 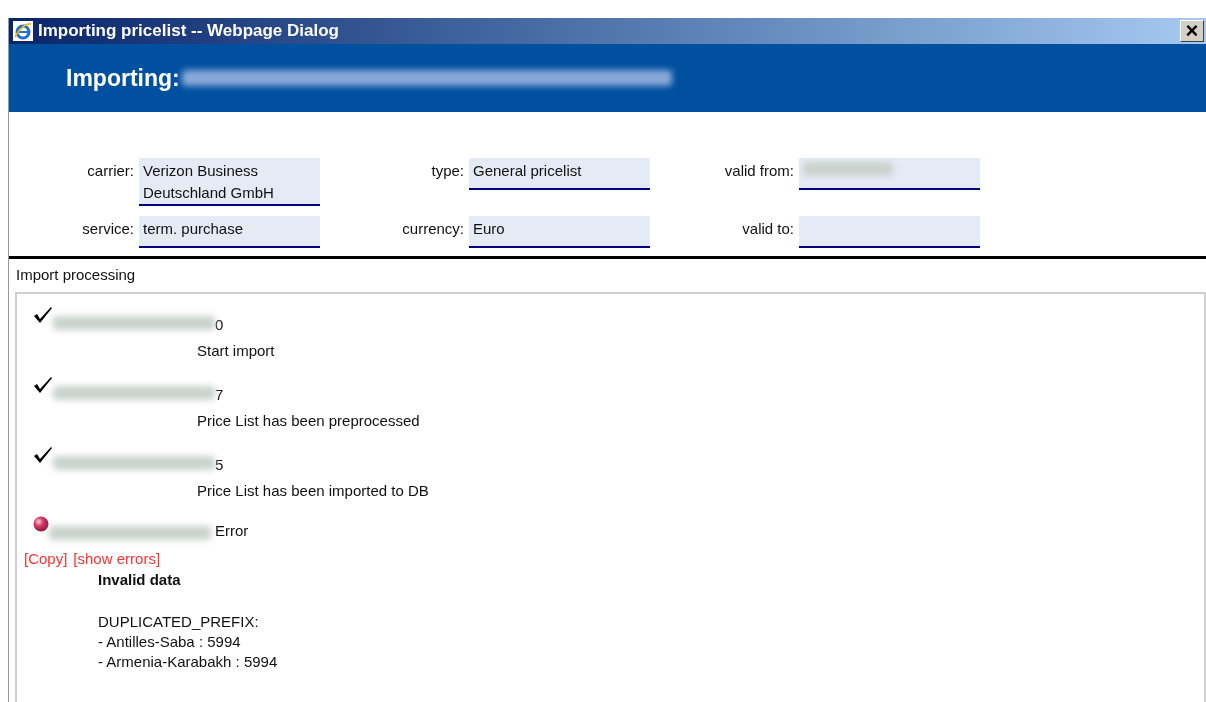 I want to click on error-line: DUPLICATED_PREFIX:, so click(x=179, y=622).